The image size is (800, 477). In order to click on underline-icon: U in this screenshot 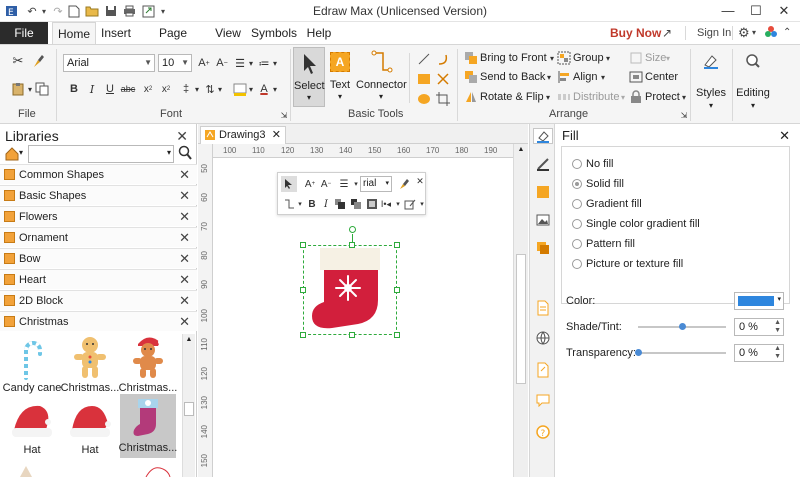, I will do `click(110, 89)`.